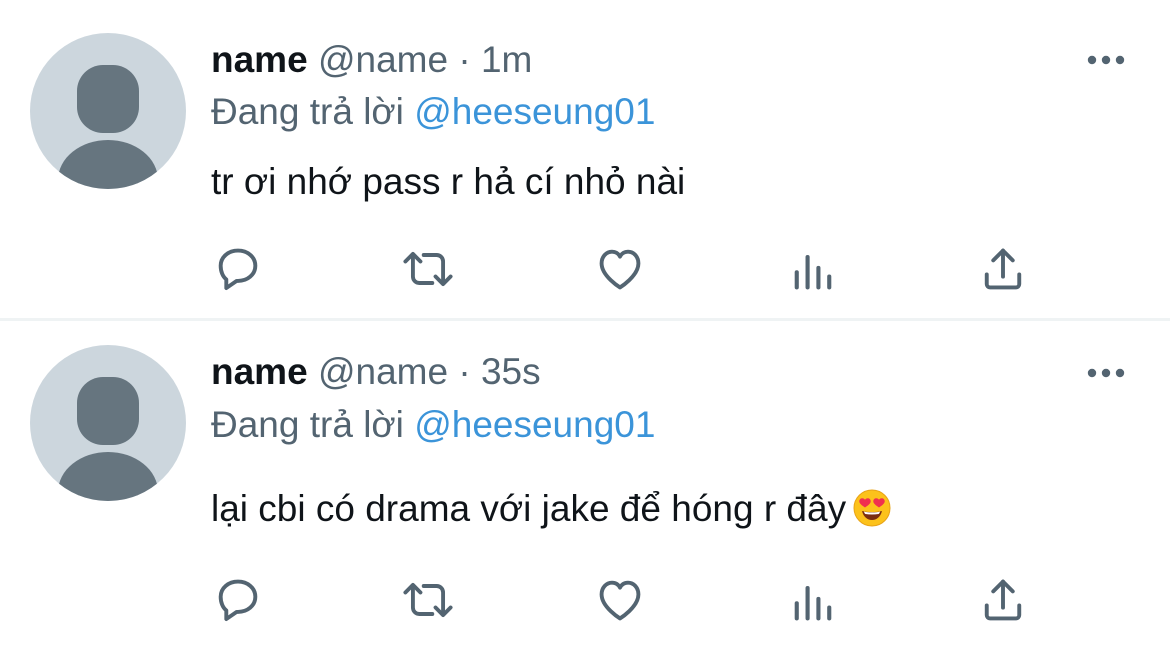 Image resolution: width=1170 pixels, height=645 pixels. Describe the element at coordinates (506, 59) in the screenshot. I see `timestamp: 1m` at that location.